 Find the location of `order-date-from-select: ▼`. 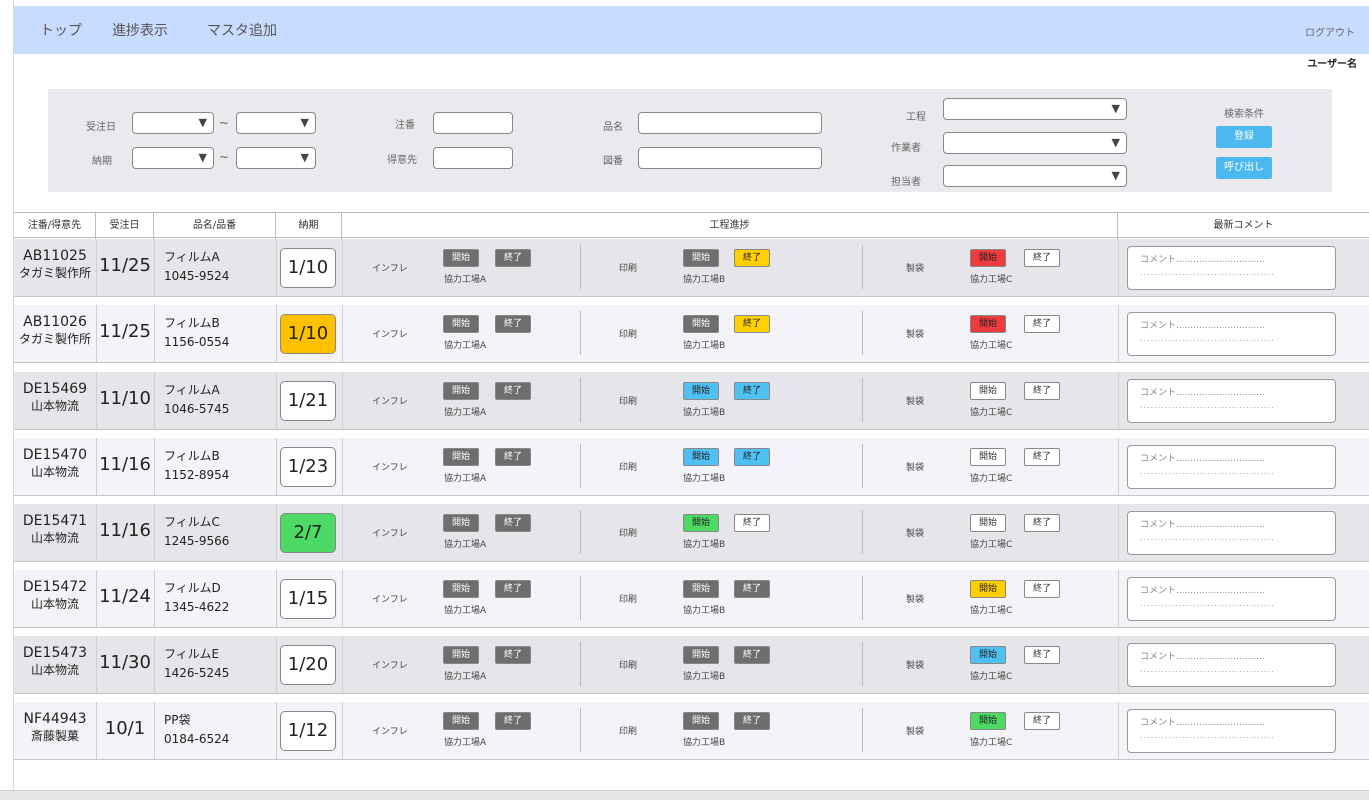

order-date-from-select: ▼ is located at coordinates (173, 123).